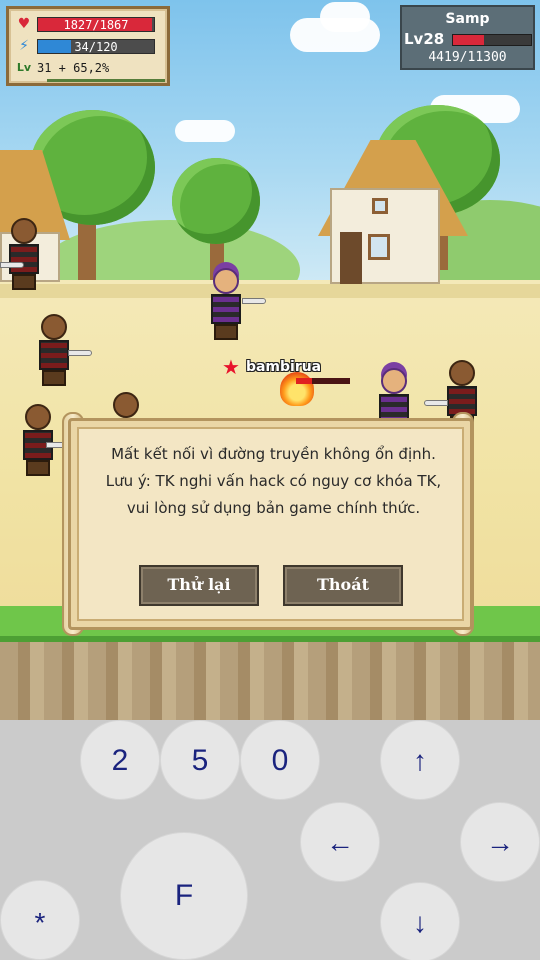  What do you see at coordinates (270, 291) in the screenshot?
I see `fence-path` at bounding box center [270, 291].